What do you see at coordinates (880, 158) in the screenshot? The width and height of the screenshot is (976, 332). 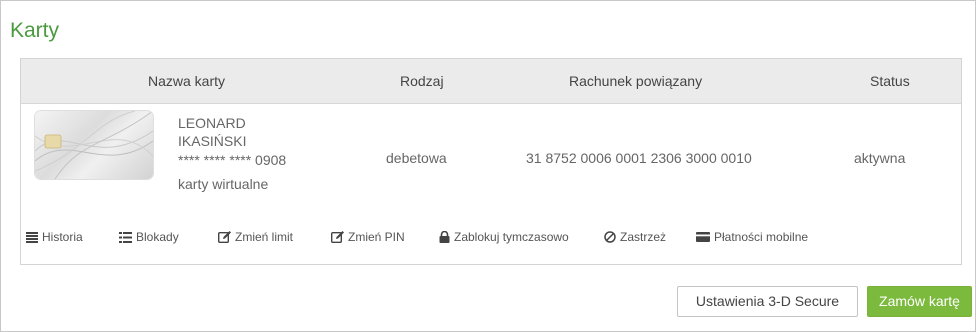 I see `card-status: aktywna` at bounding box center [880, 158].